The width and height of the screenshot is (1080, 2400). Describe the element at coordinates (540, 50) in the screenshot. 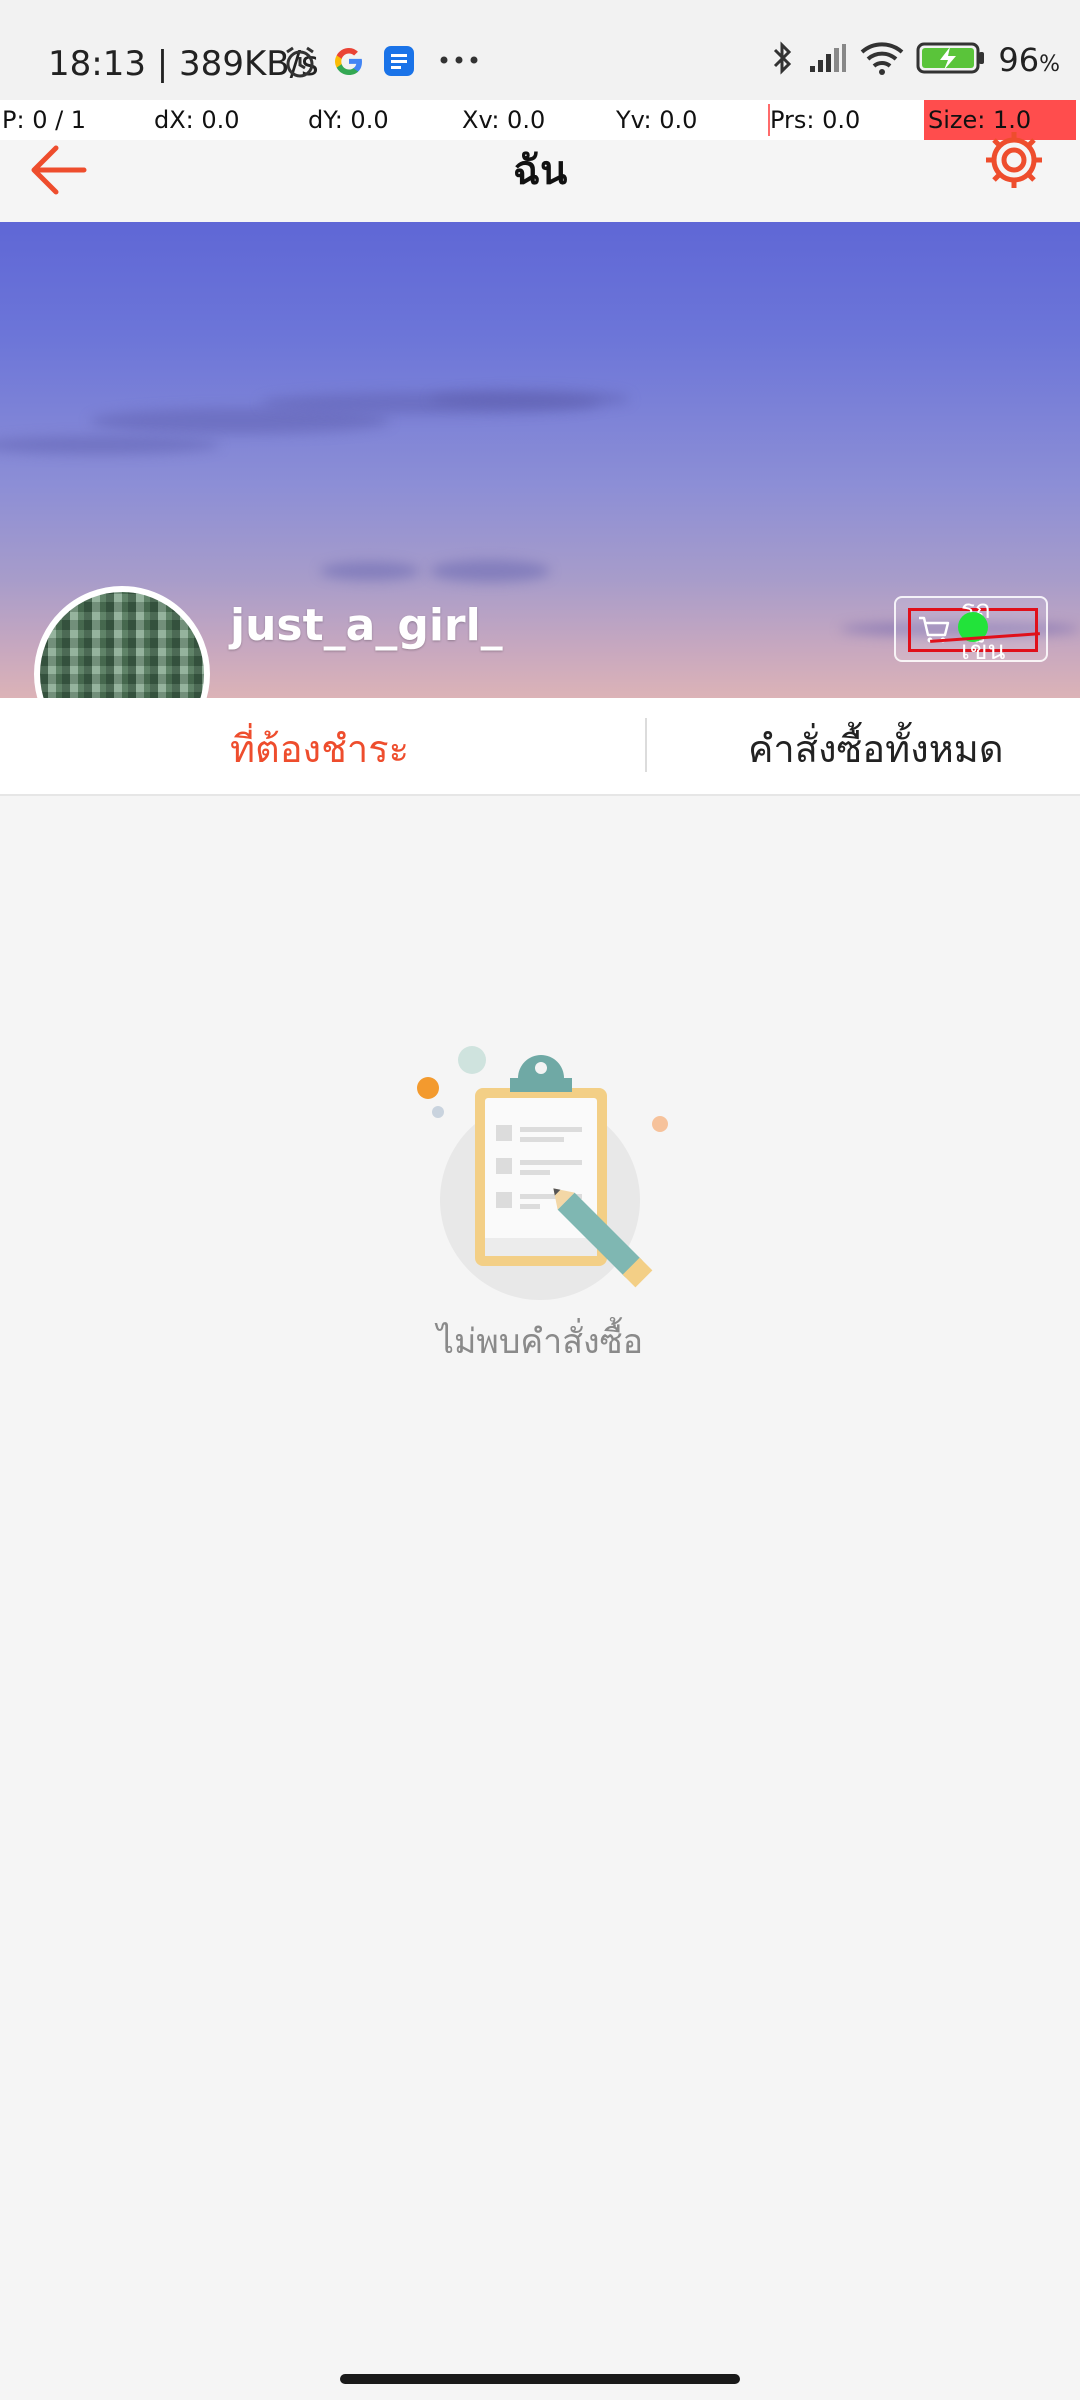

I see `status-bar: 18:13 | 389KB/s 96%` at that location.